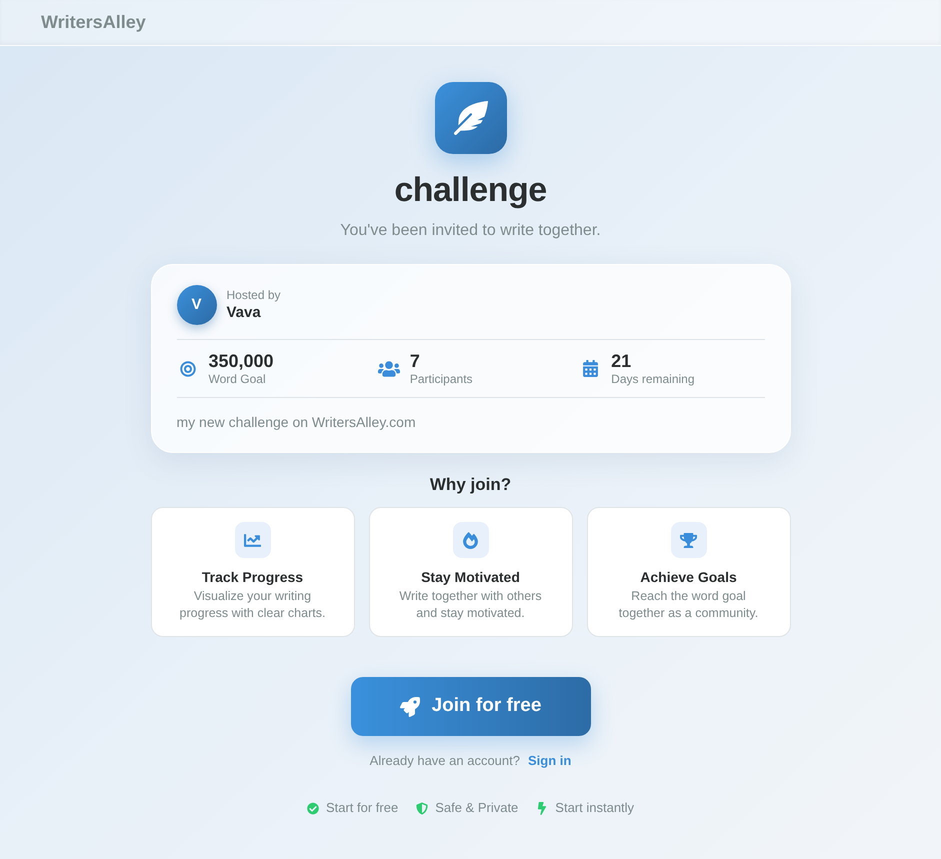 Image resolution: width=941 pixels, height=859 pixels. I want to click on trophy-icon, so click(688, 540).